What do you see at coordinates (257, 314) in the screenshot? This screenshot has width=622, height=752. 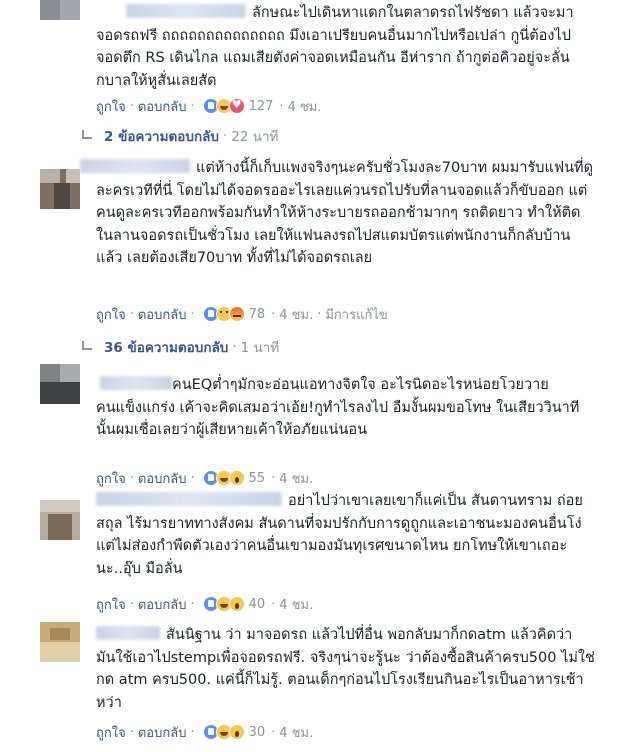 I see `reaction-count: 78` at bounding box center [257, 314].